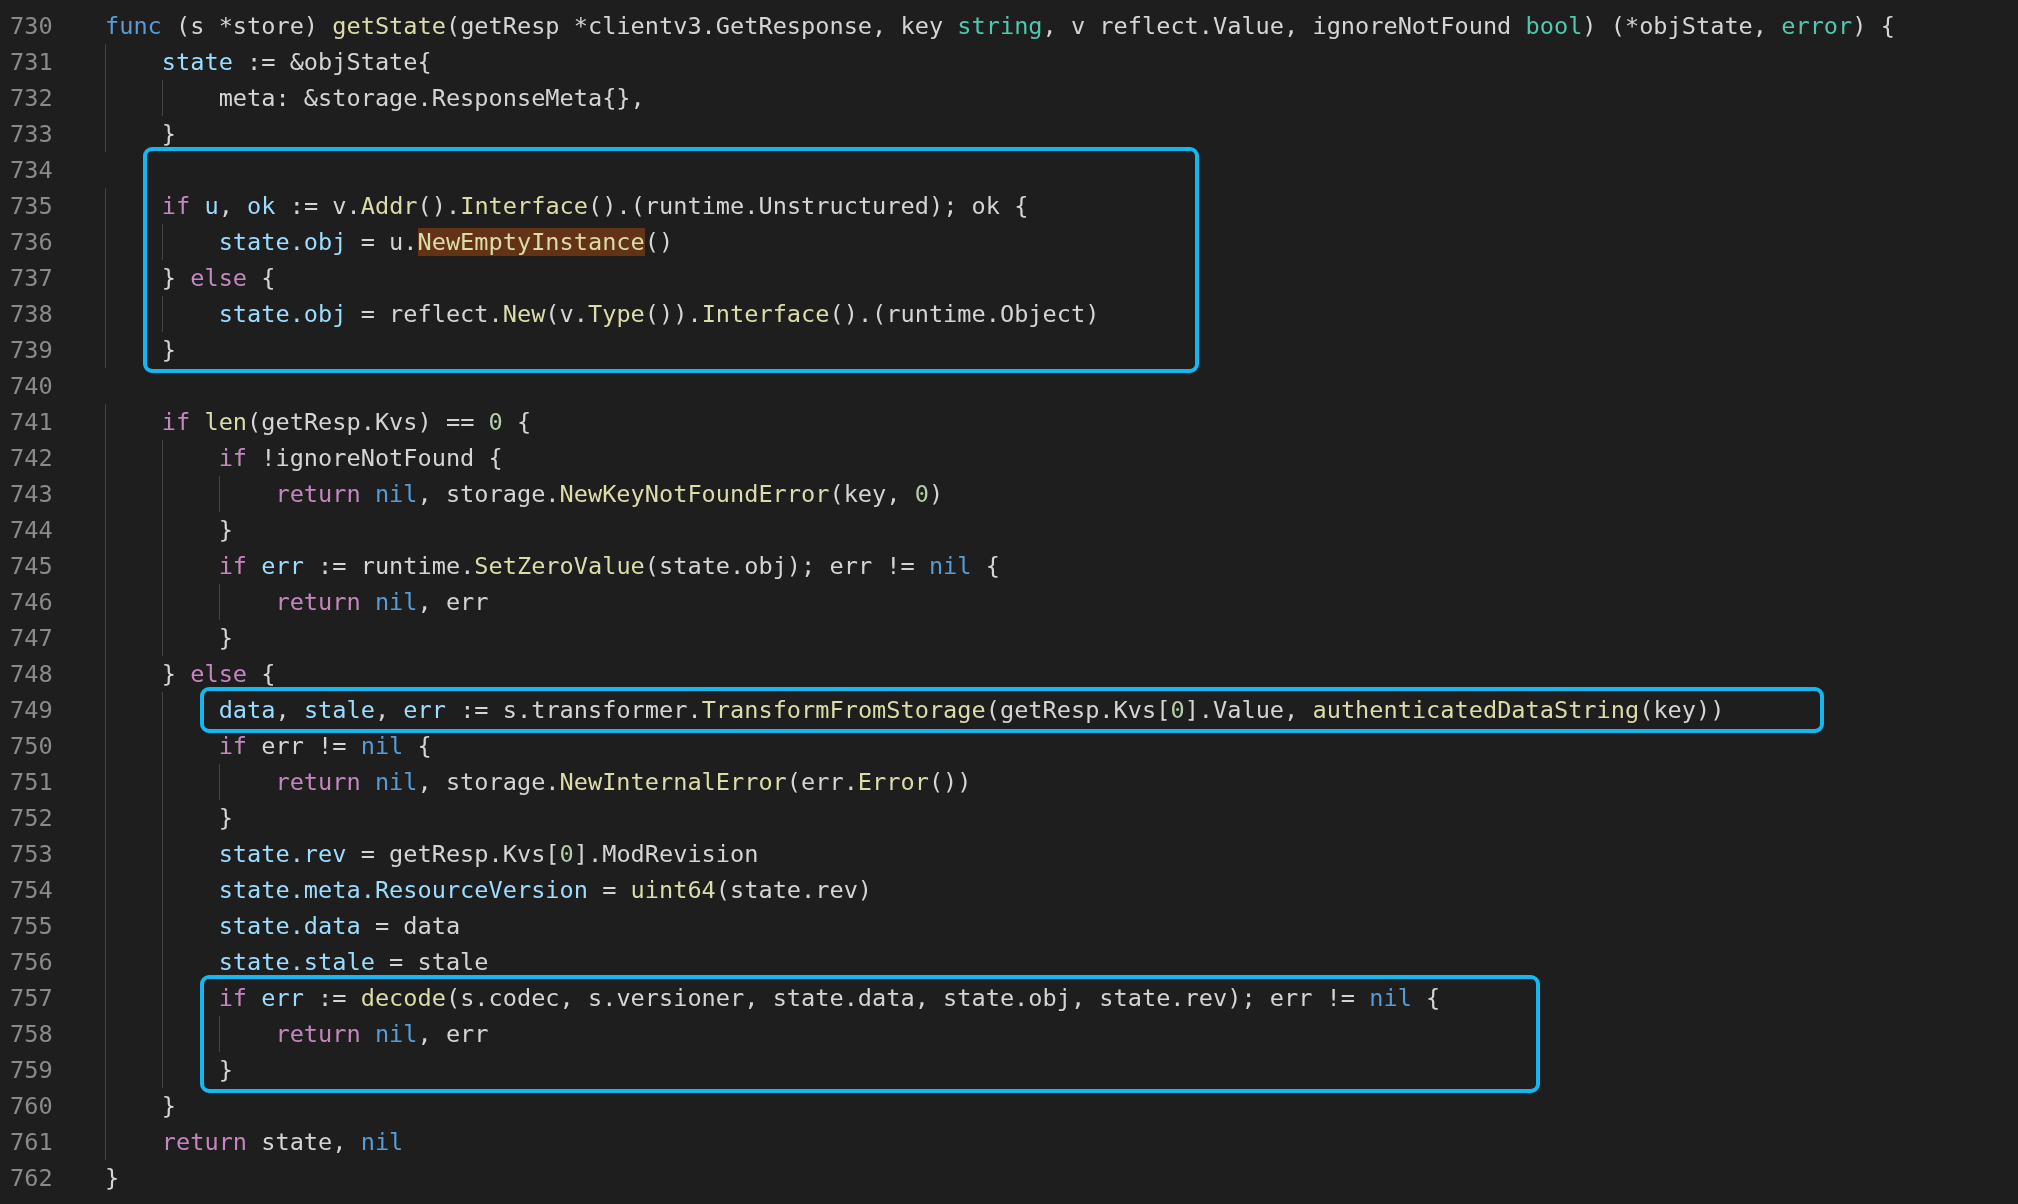 The height and width of the screenshot is (1204, 2018). What do you see at coordinates (31, 134) in the screenshot?
I see `line-number: 733` at bounding box center [31, 134].